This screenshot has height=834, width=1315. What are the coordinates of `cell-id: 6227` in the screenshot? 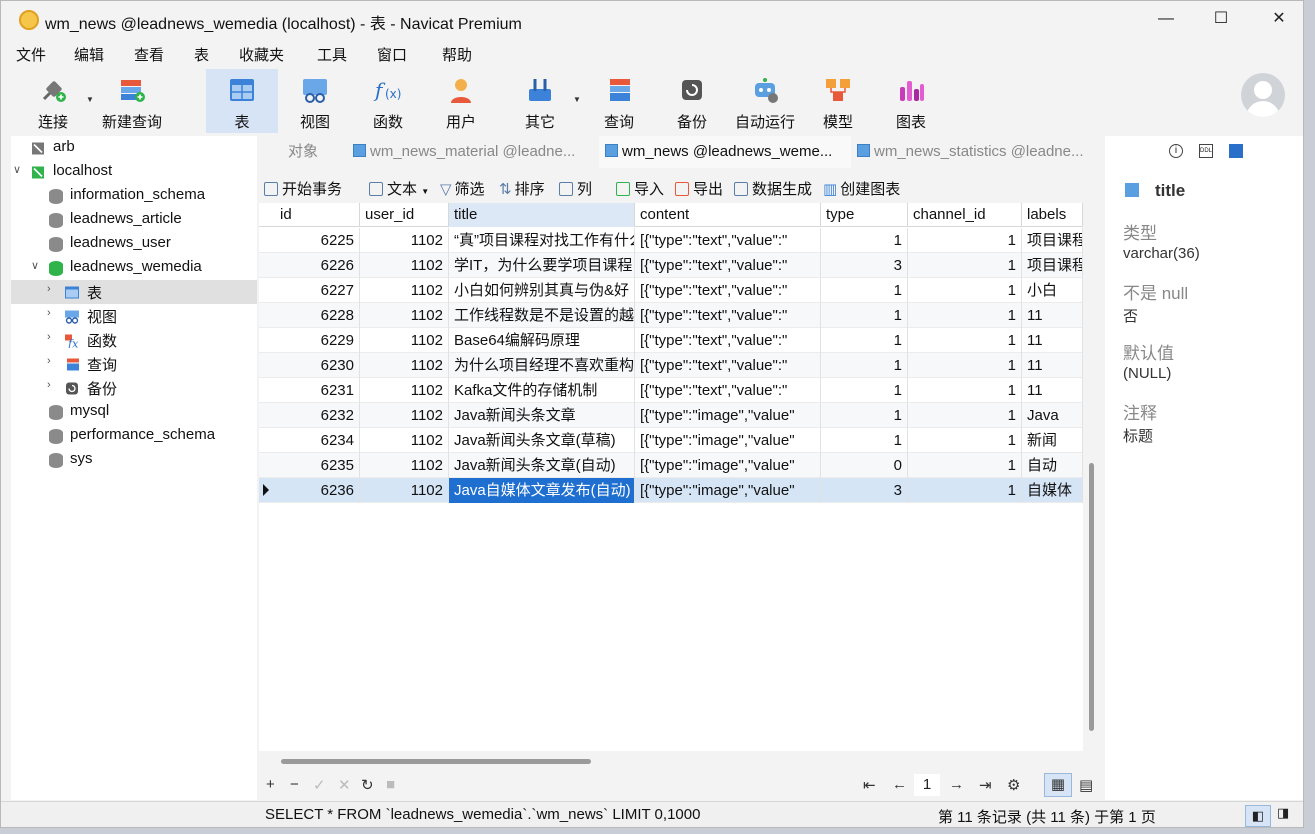 It's located at (317, 290).